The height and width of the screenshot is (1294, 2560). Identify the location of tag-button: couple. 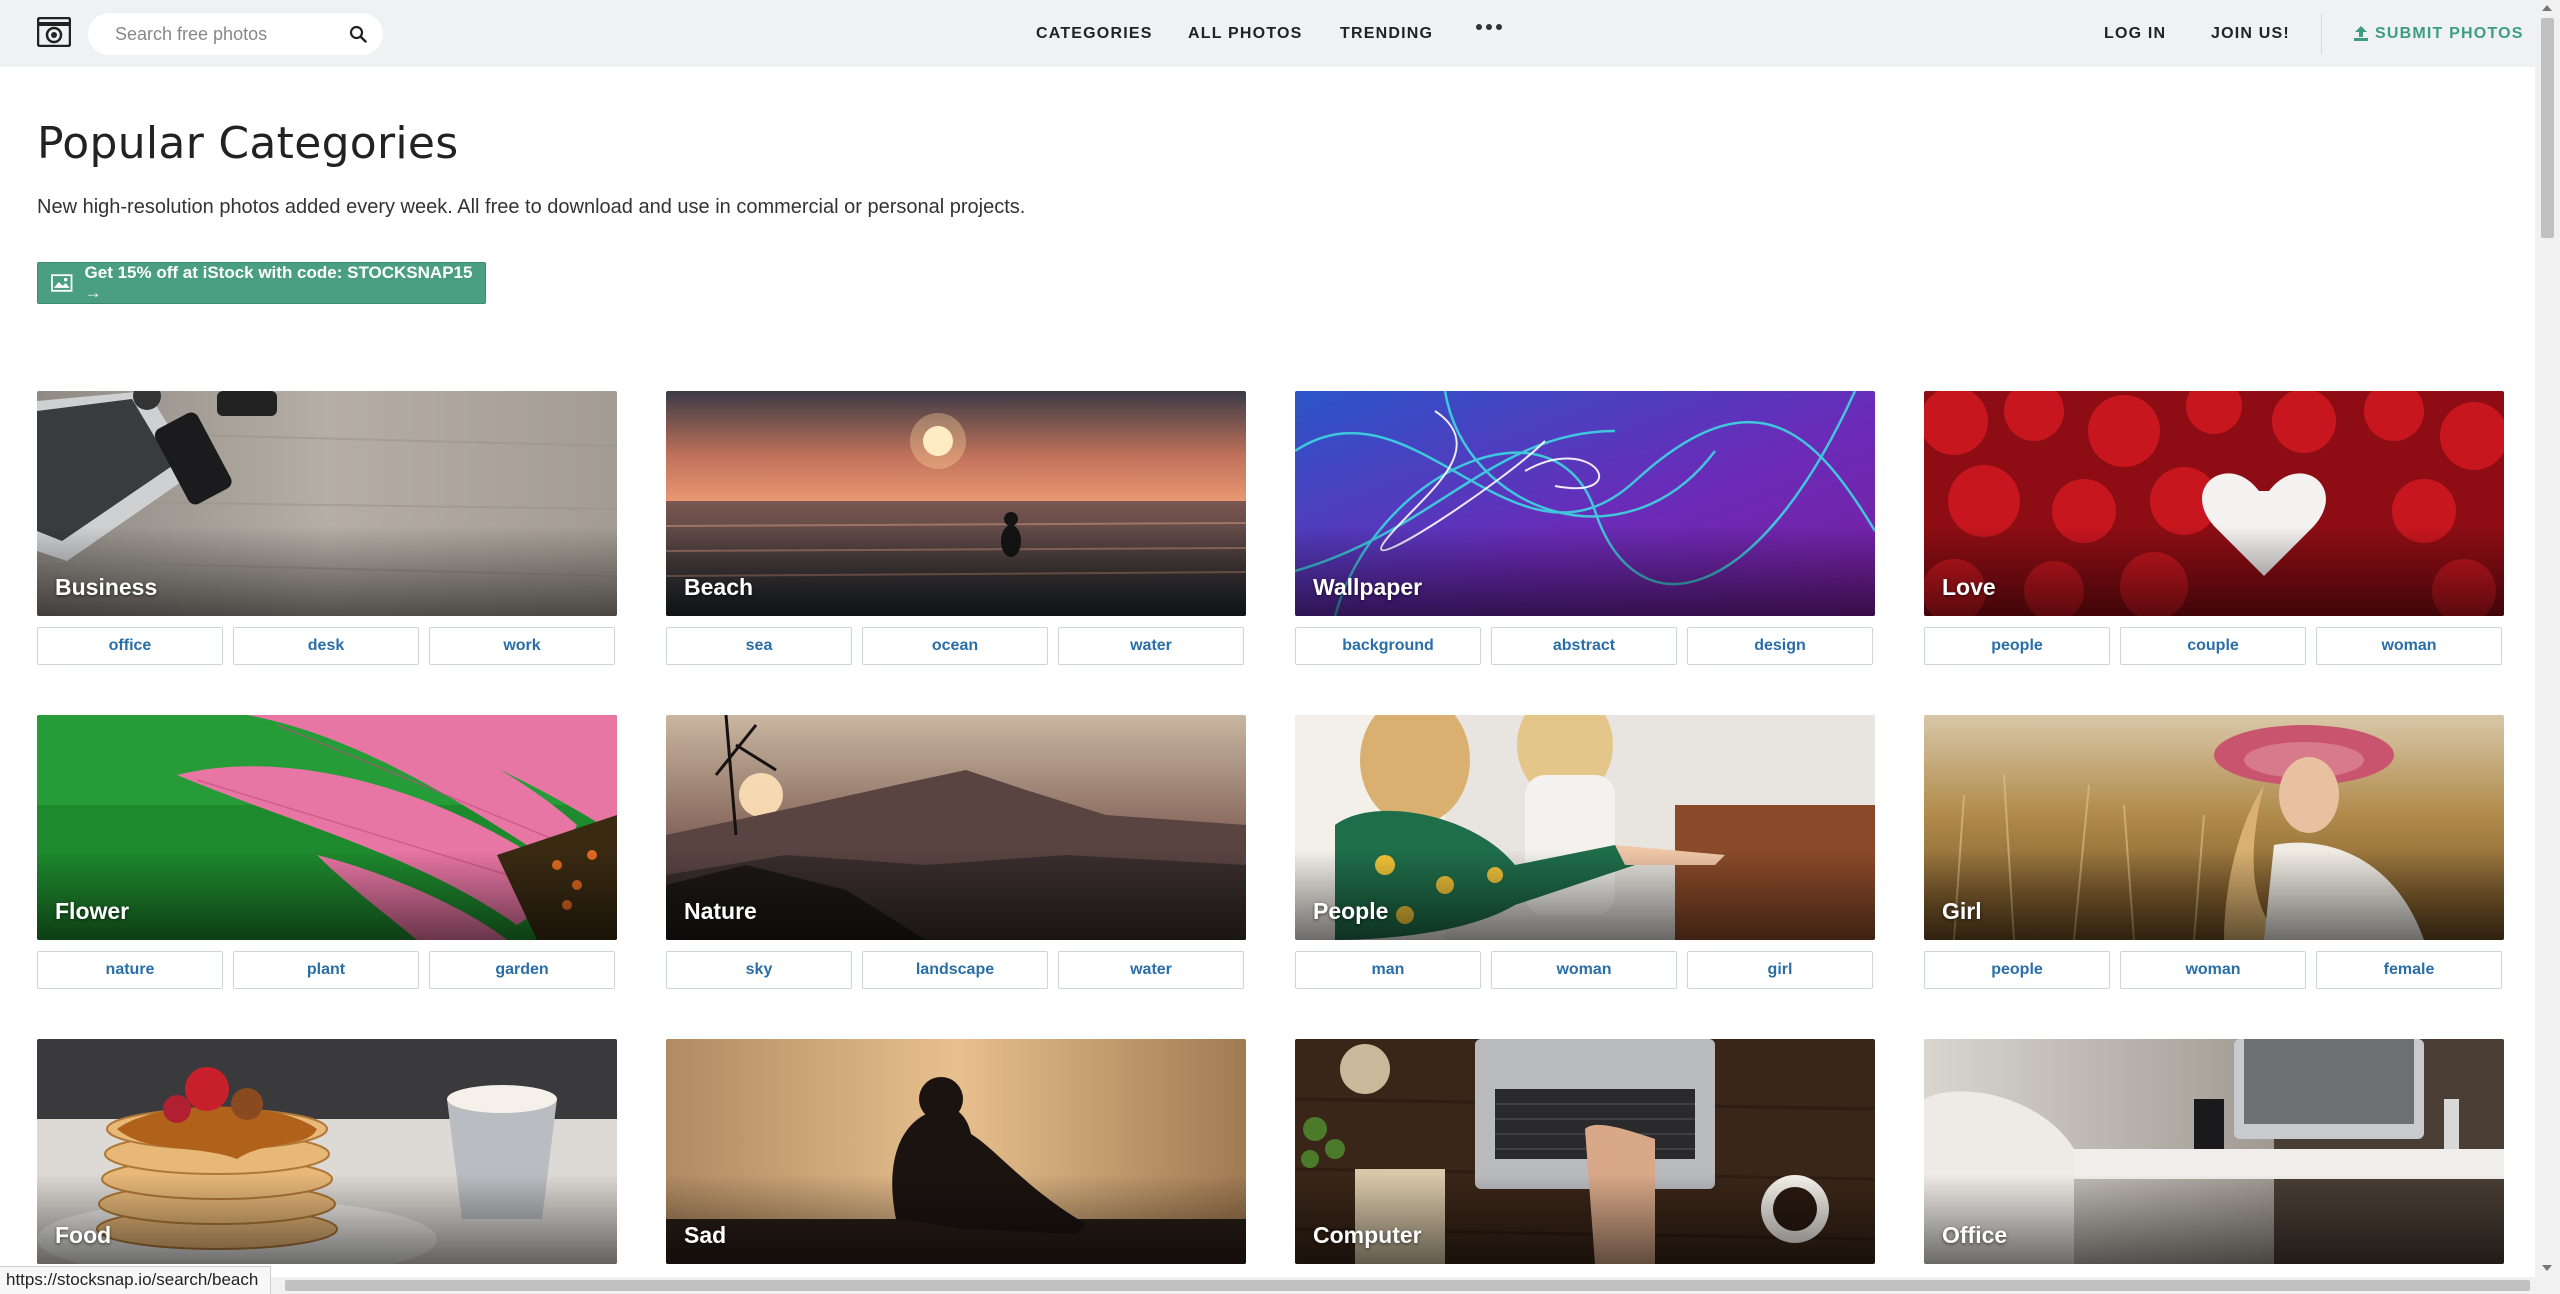
(2213, 646).